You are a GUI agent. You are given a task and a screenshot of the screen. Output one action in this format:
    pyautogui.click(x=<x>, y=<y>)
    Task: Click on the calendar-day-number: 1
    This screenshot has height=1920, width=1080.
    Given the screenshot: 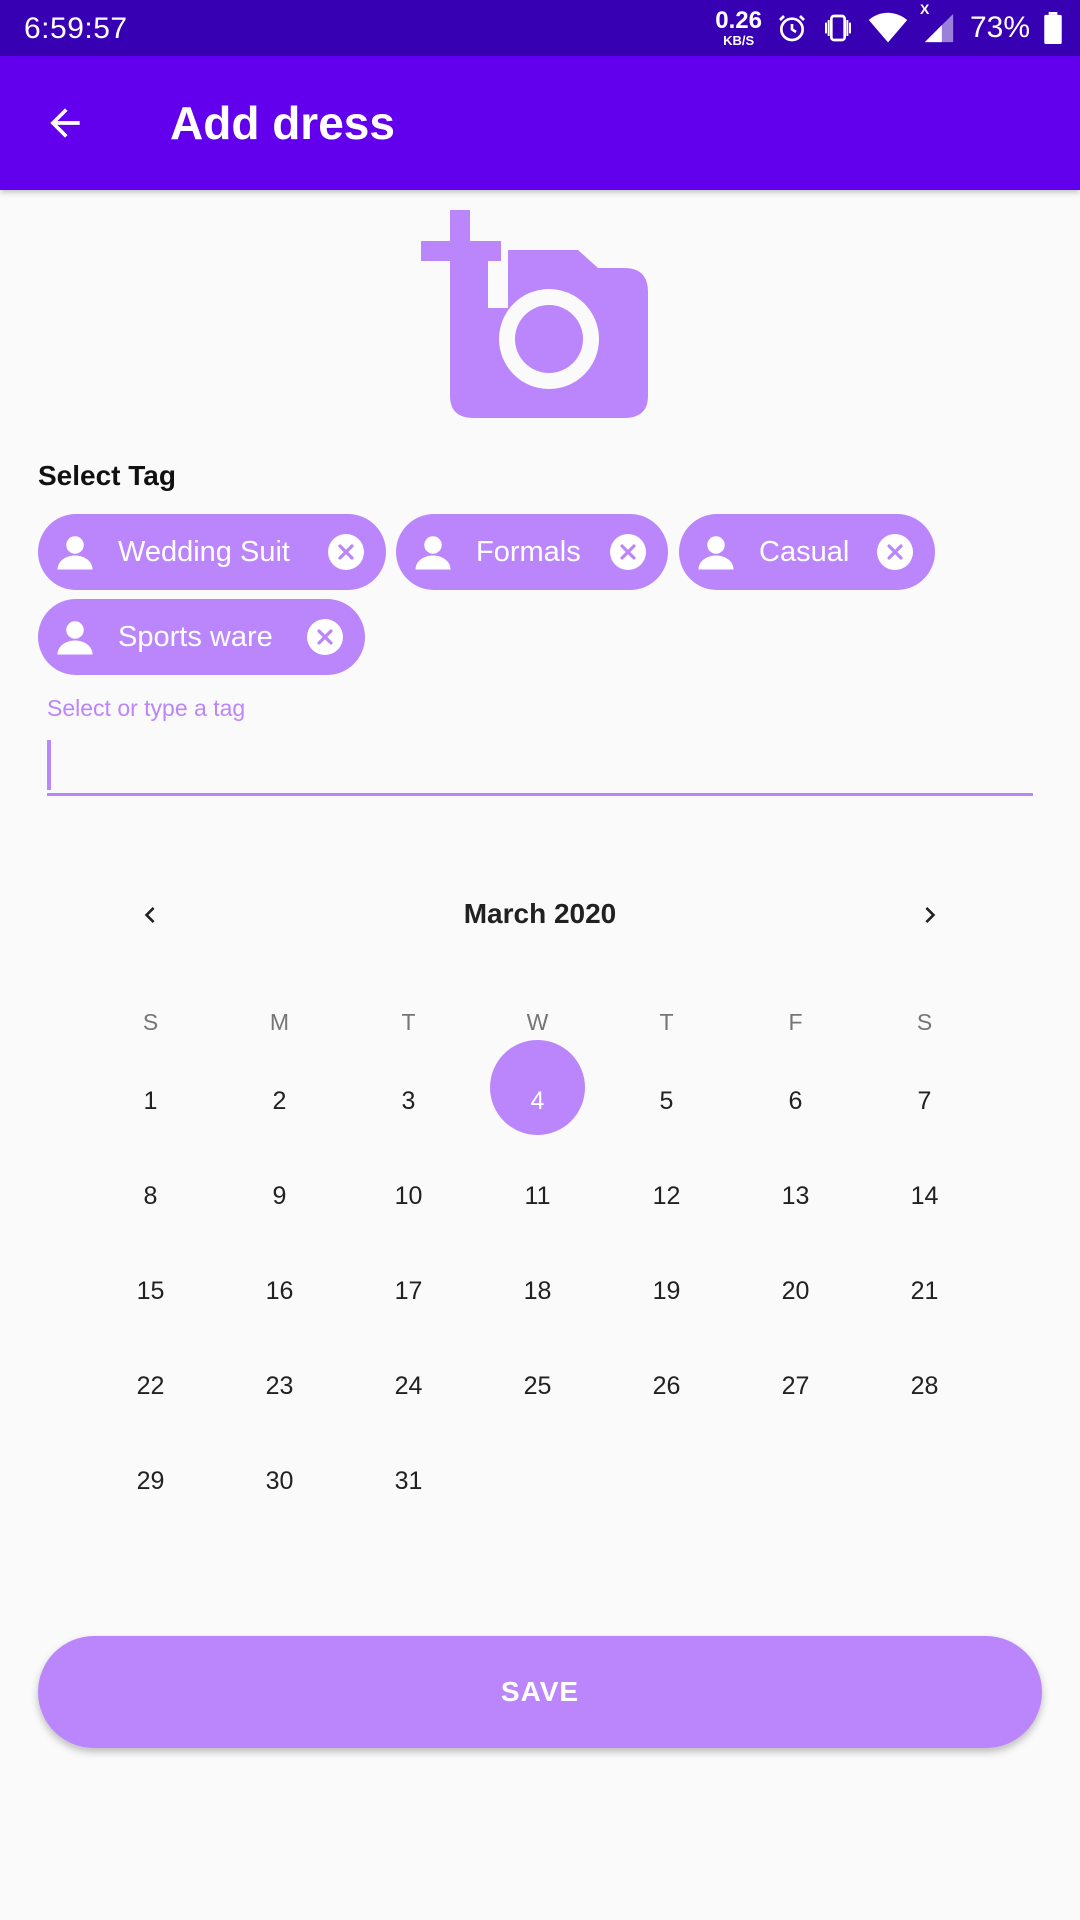 What is the action you would take?
    pyautogui.click(x=150, y=1101)
    